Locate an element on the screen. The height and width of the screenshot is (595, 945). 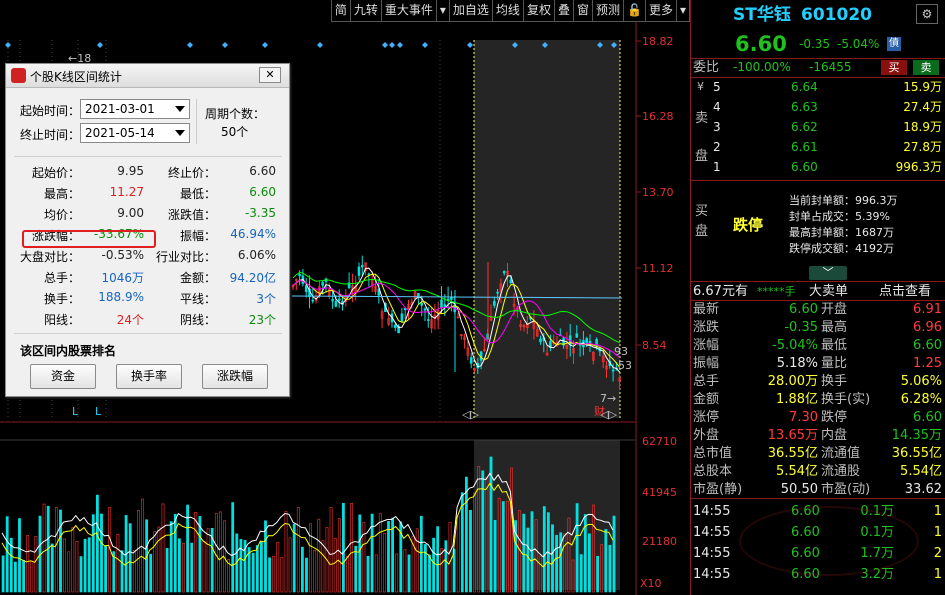
app-logo-icon is located at coordinates (18, 75).